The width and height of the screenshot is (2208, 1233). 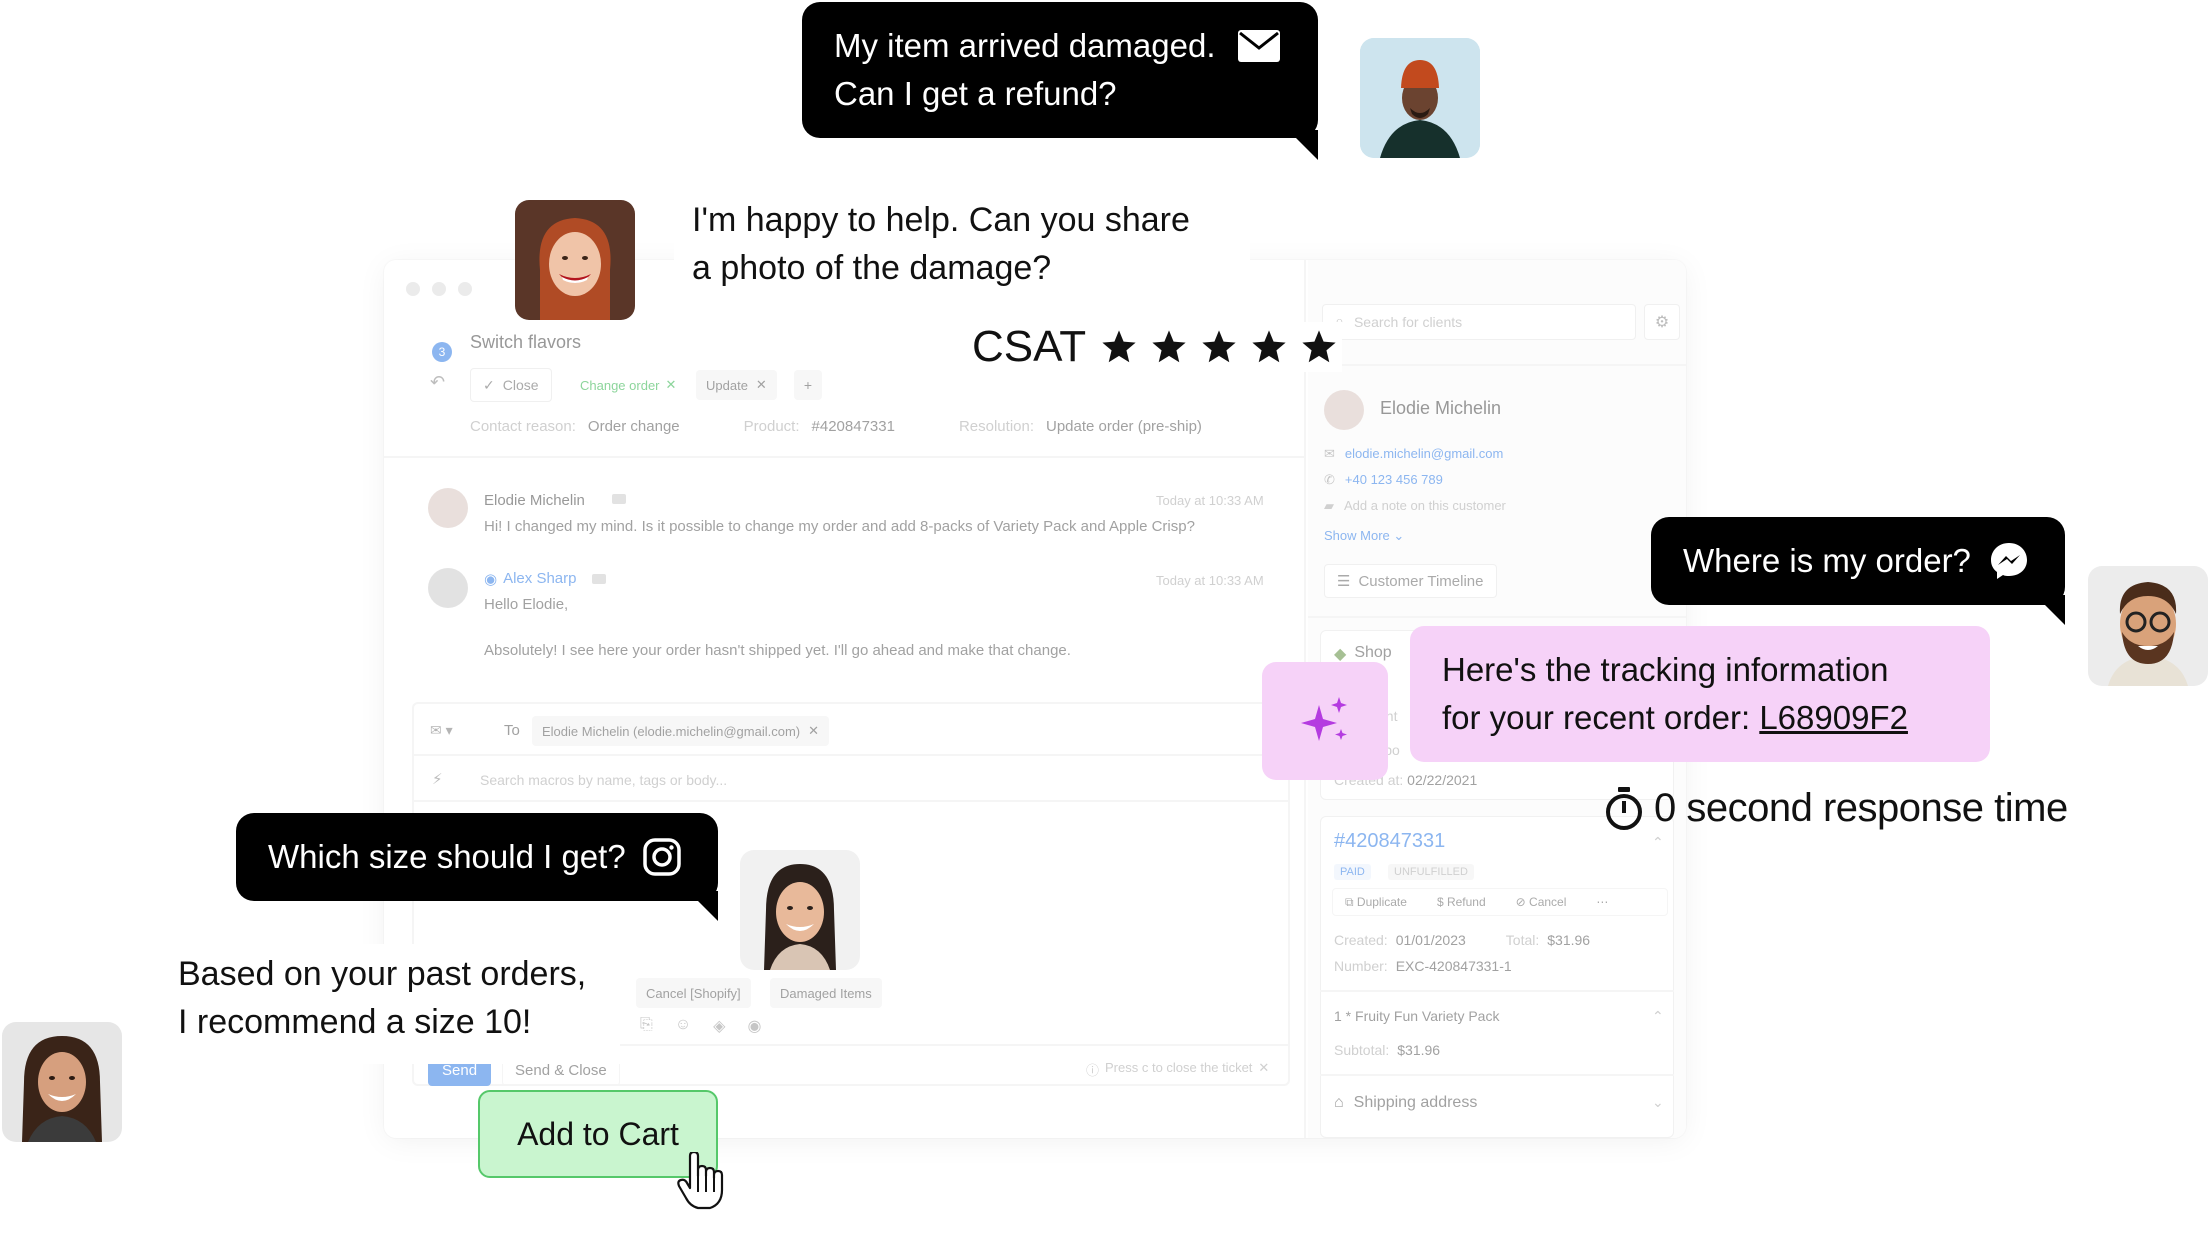 I want to click on show-more-link: Show More ⌄, so click(x=1364, y=536).